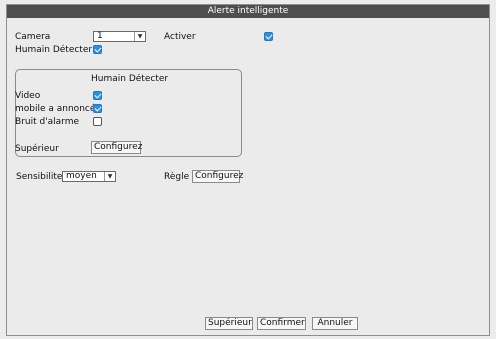 Image resolution: width=496 pixels, height=339 pixels. I want to click on video-label: Video, so click(28, 96).